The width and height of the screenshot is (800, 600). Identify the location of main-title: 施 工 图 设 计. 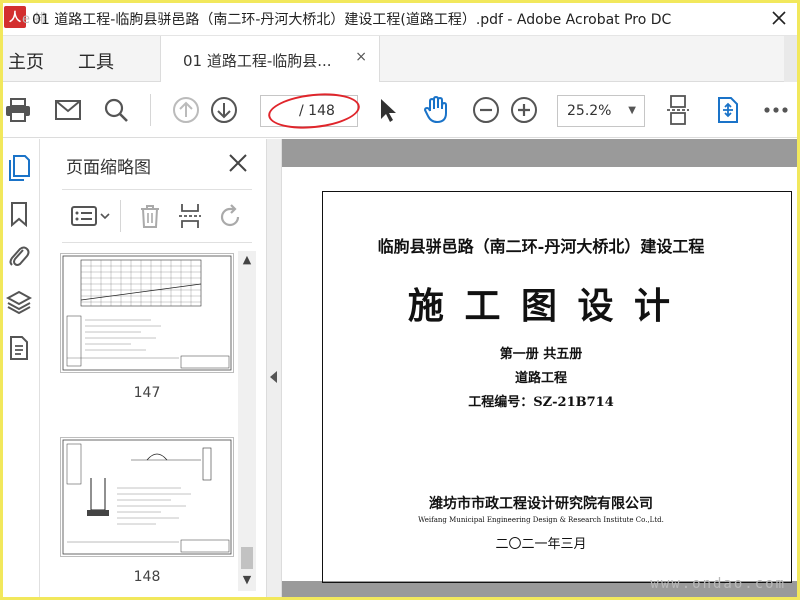
(541, 306).